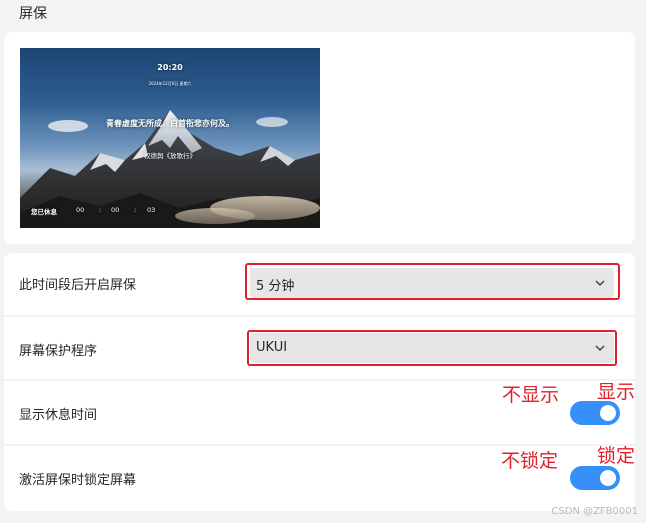 This screenshot has width=646, height=523. What do you see at coordinates (170, 156) in the screenshot?
I see `preview-quote-author: 权德舆《放歌行》` at bounding box center [170, 156].